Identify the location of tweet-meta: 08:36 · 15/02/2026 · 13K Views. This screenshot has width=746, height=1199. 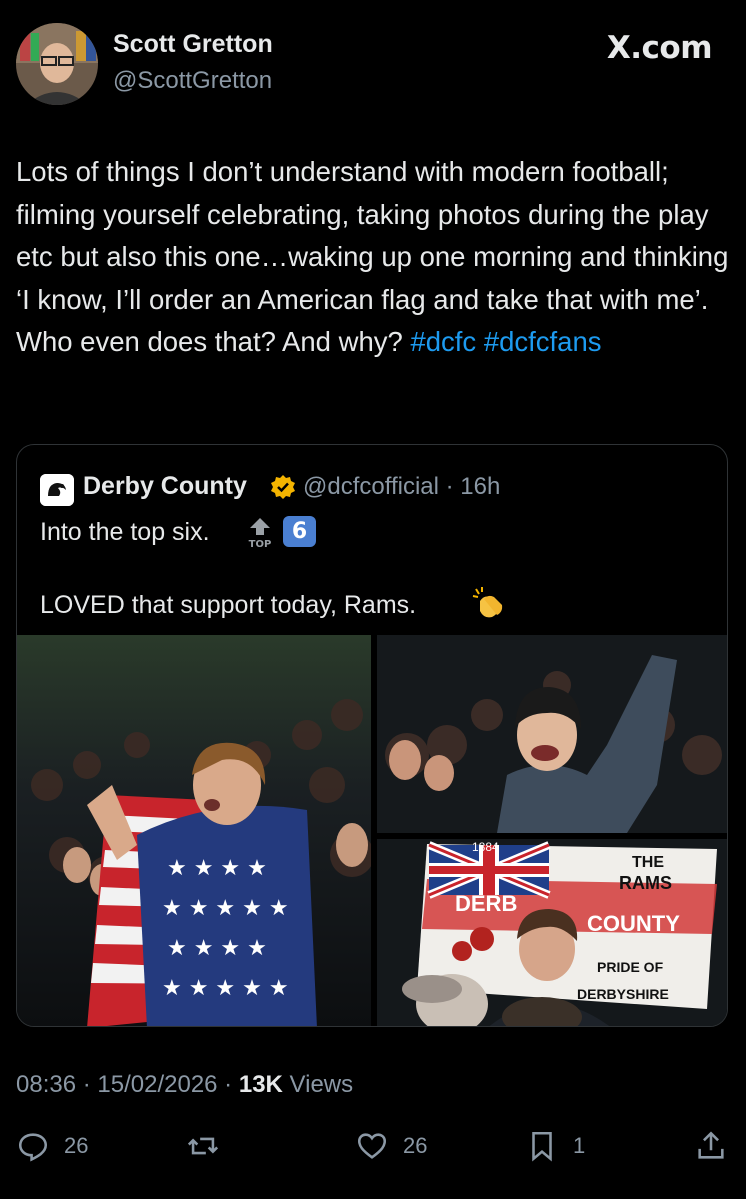
(185, 1084).